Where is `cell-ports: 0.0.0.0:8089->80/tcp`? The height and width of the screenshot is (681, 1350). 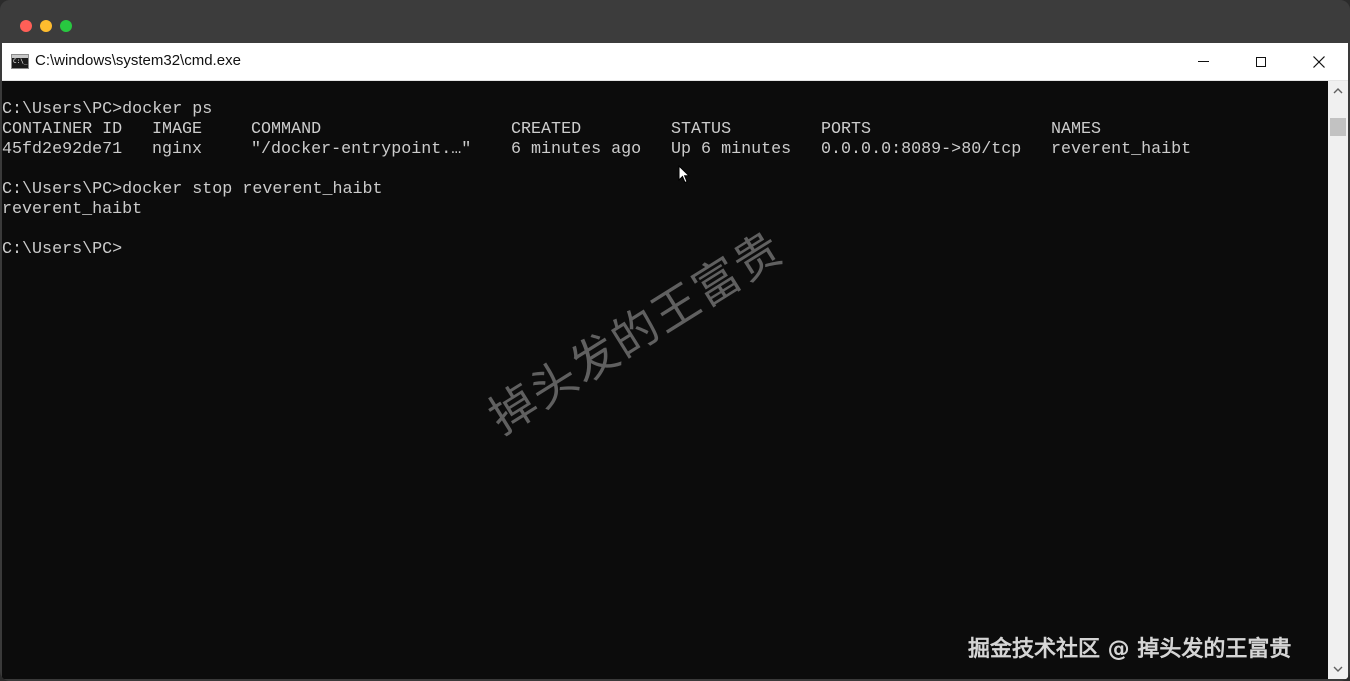
cell-ports: 0.0.0.0:8089->80/tcp is located at coordinates (921, 149).